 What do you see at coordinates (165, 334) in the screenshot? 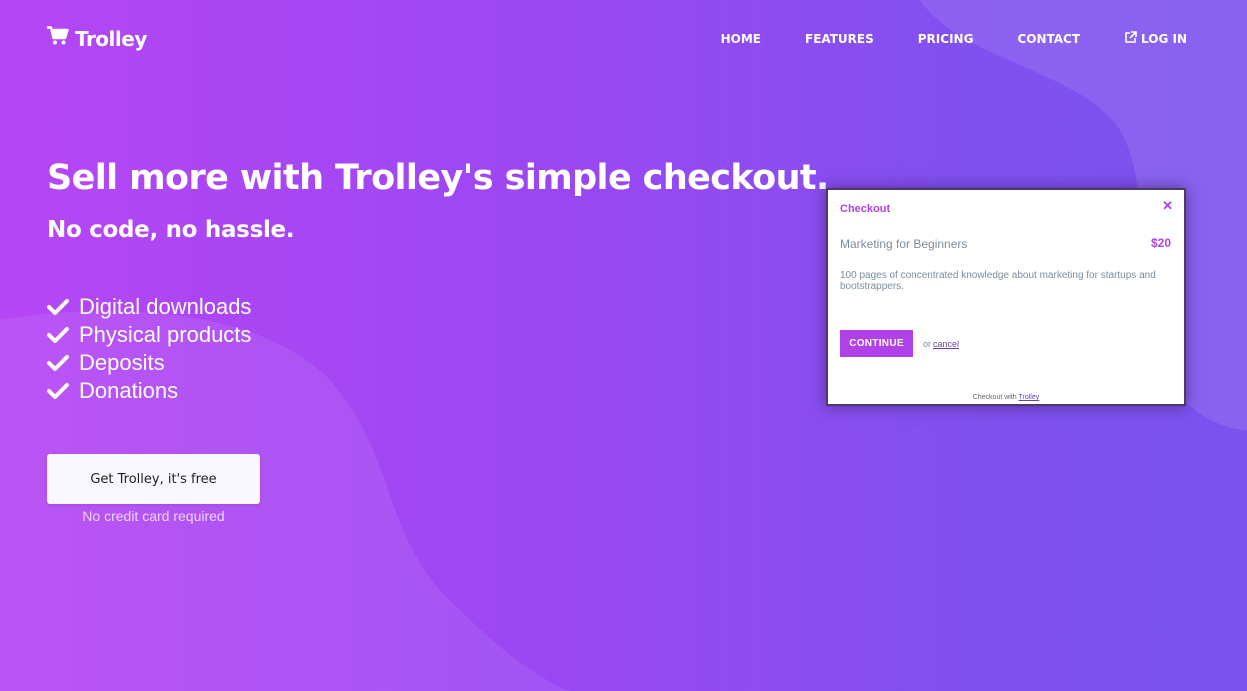
I see `feature-label: Physical products` at bounding box center [165, 334].